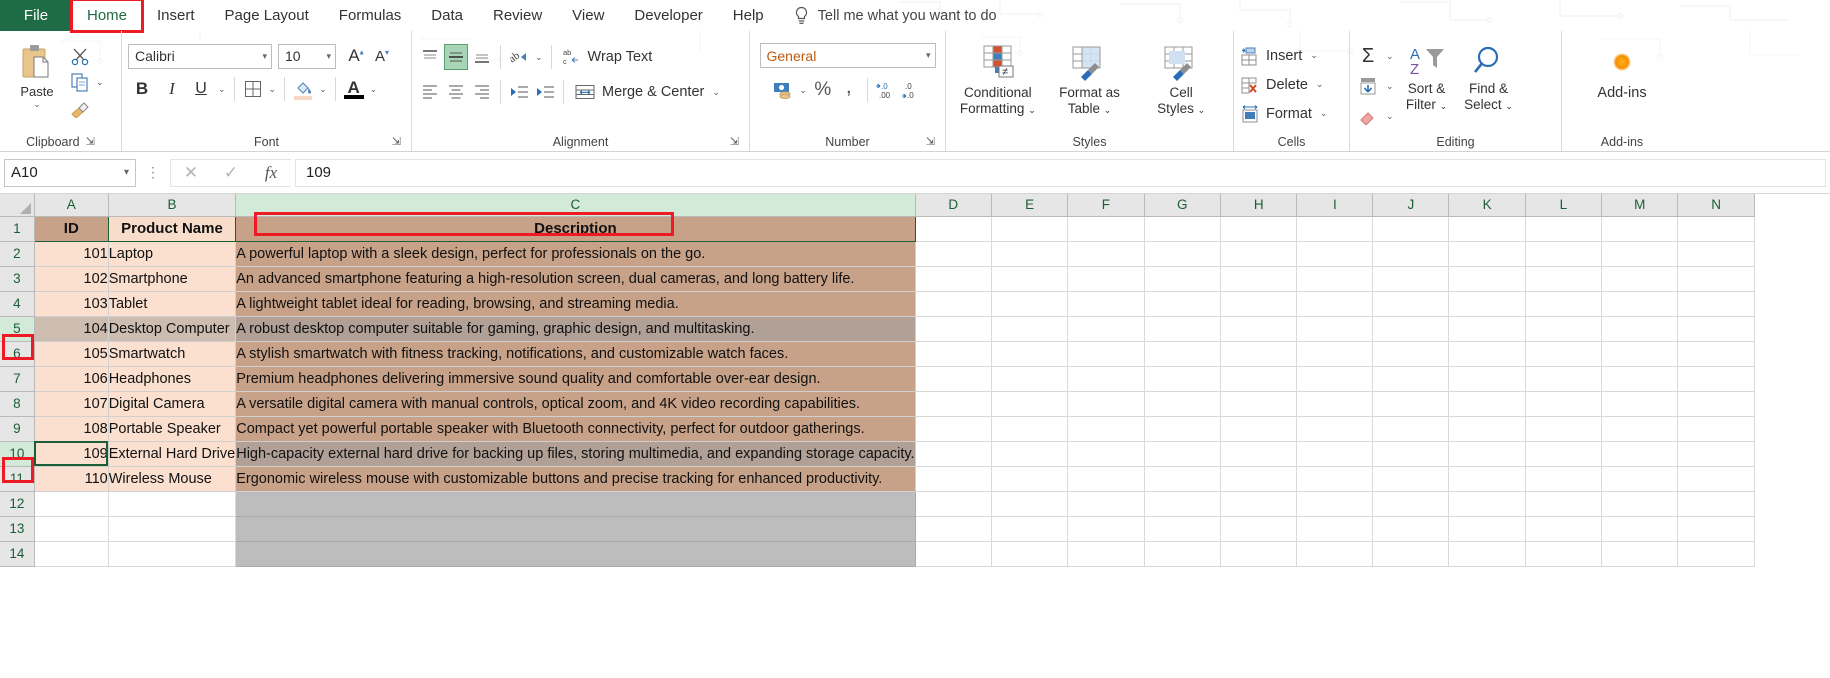 This screenshot has height=678, width=1830. Describe the element at coordinates (1716, 279) in the screenshot. I see `cell-N3` at that location.